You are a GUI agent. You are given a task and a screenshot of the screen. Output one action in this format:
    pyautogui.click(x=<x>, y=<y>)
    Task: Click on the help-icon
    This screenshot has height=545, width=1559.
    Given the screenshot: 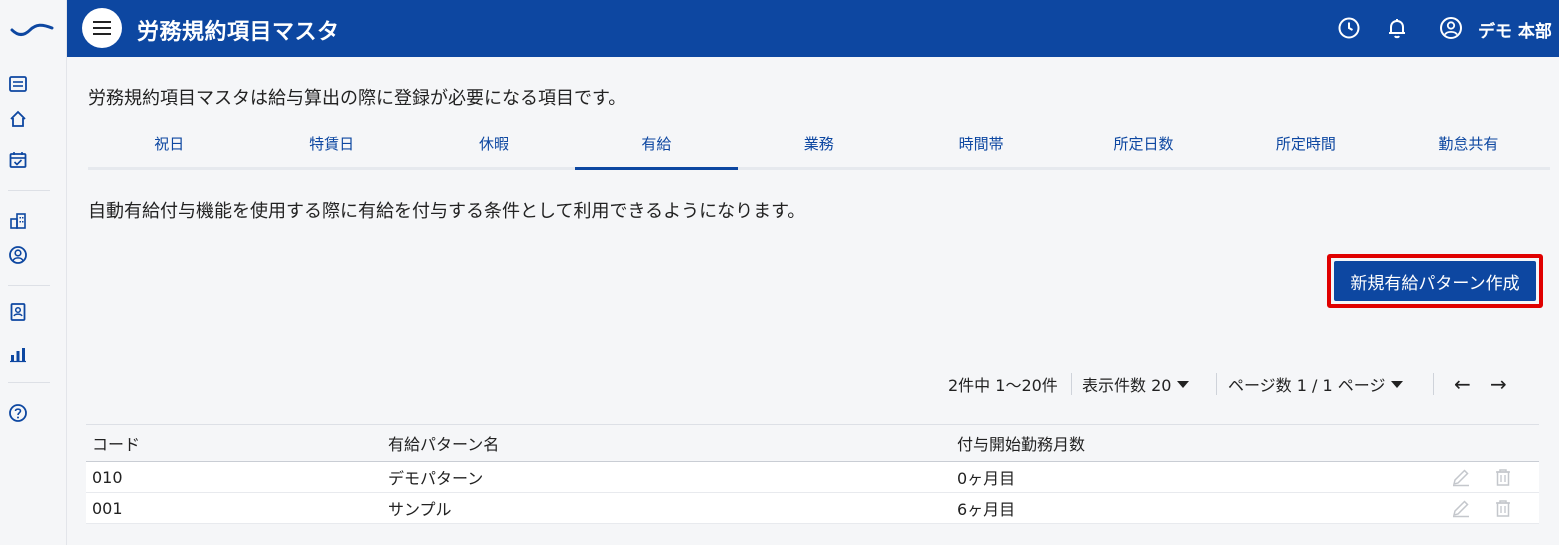 What is the action you would take?
    pyautogui.click(x=18, y=413)
    